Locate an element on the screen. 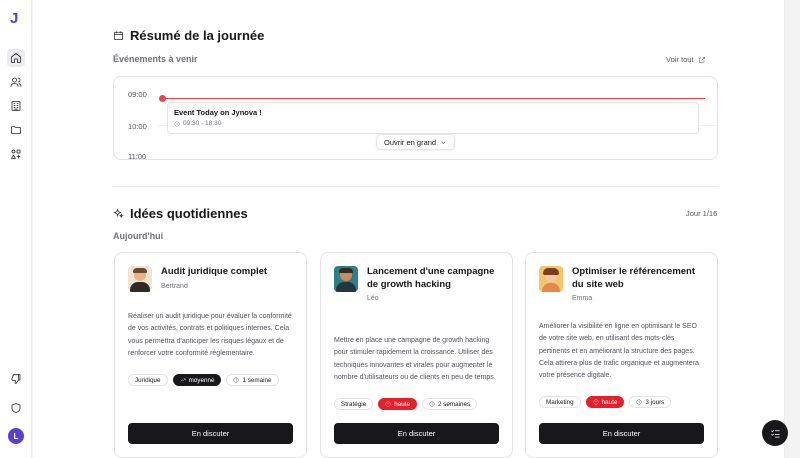 Image resolution: width=800 pixels, height=458 pixels. see-all-link: Voir tout is located at coordinates (686, 59).